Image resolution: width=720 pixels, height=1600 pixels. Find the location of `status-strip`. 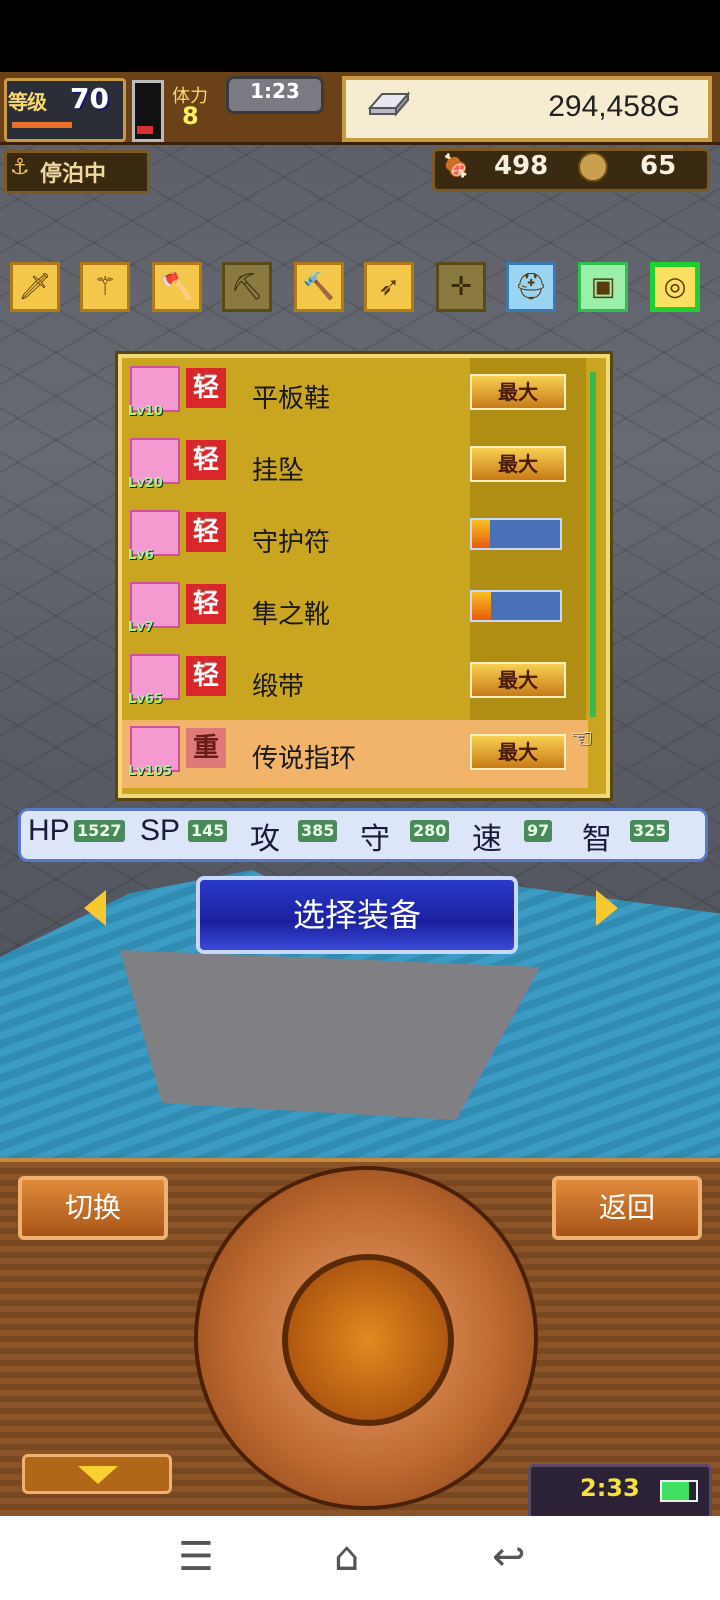

status-strip is located at coordinates (360, 36).